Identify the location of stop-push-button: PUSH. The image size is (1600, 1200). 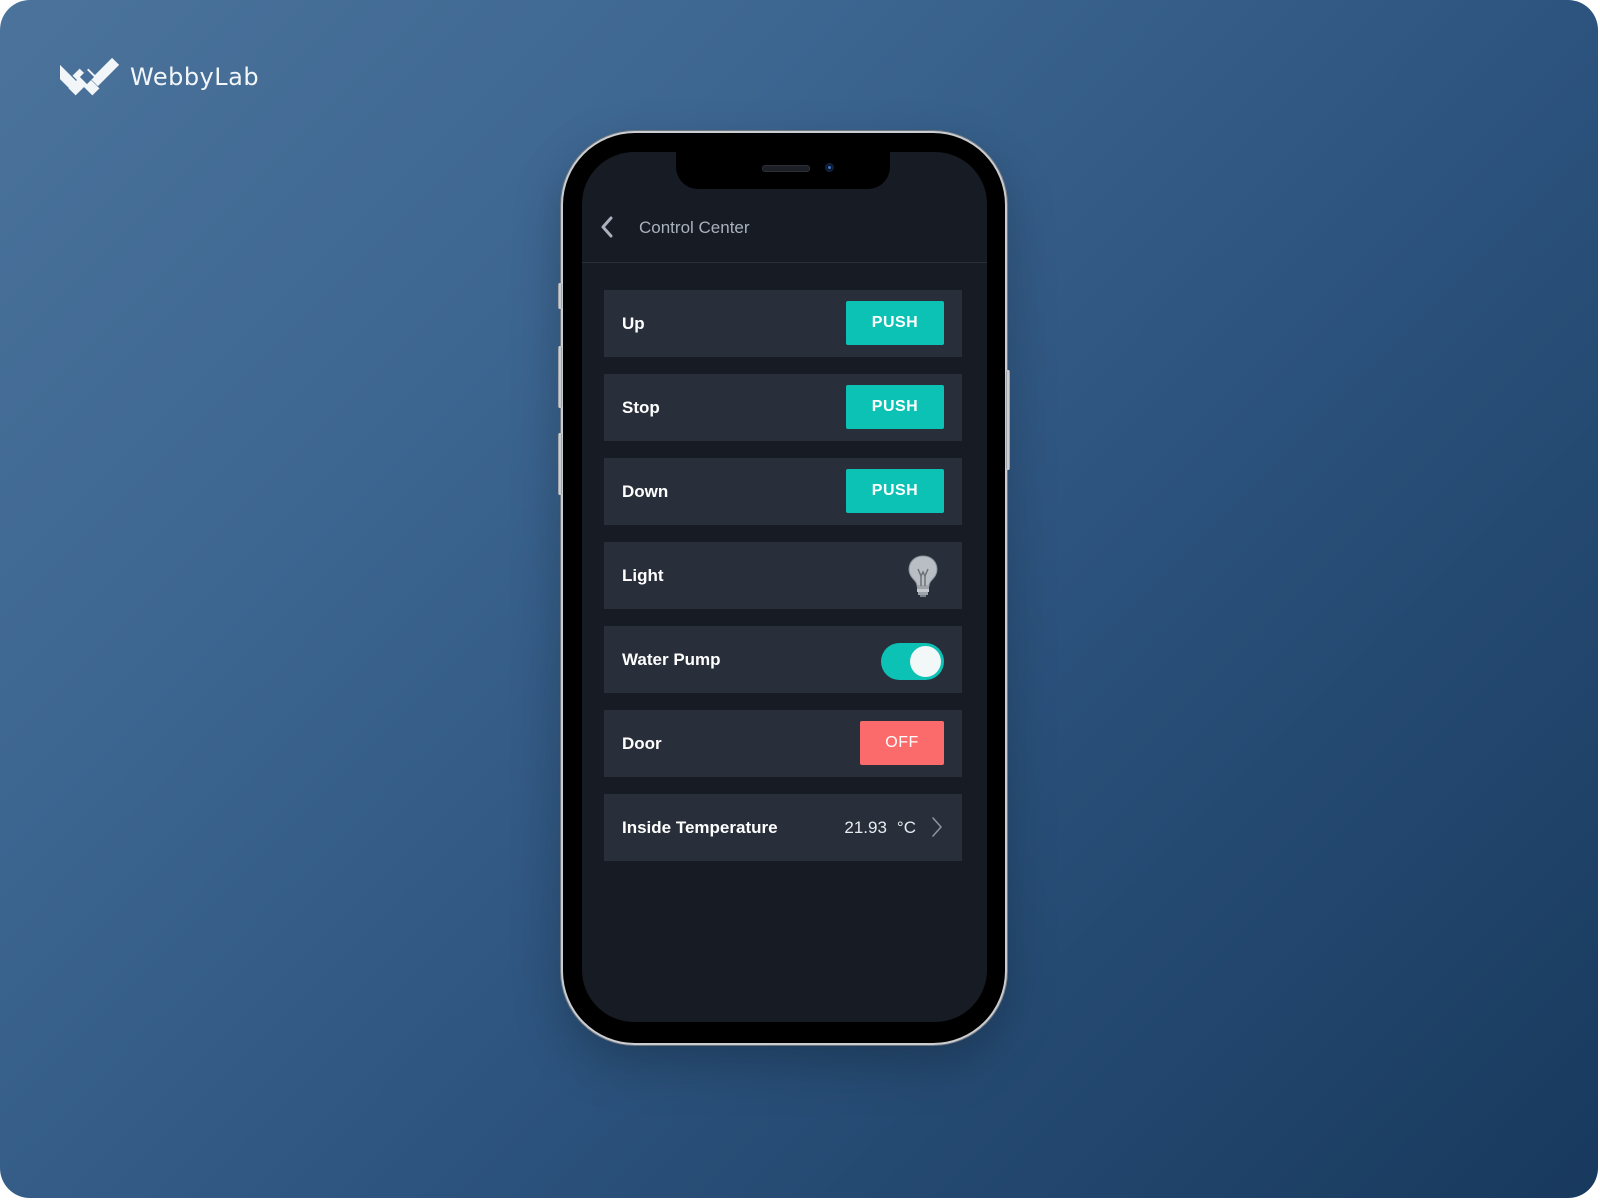
(895, 407).